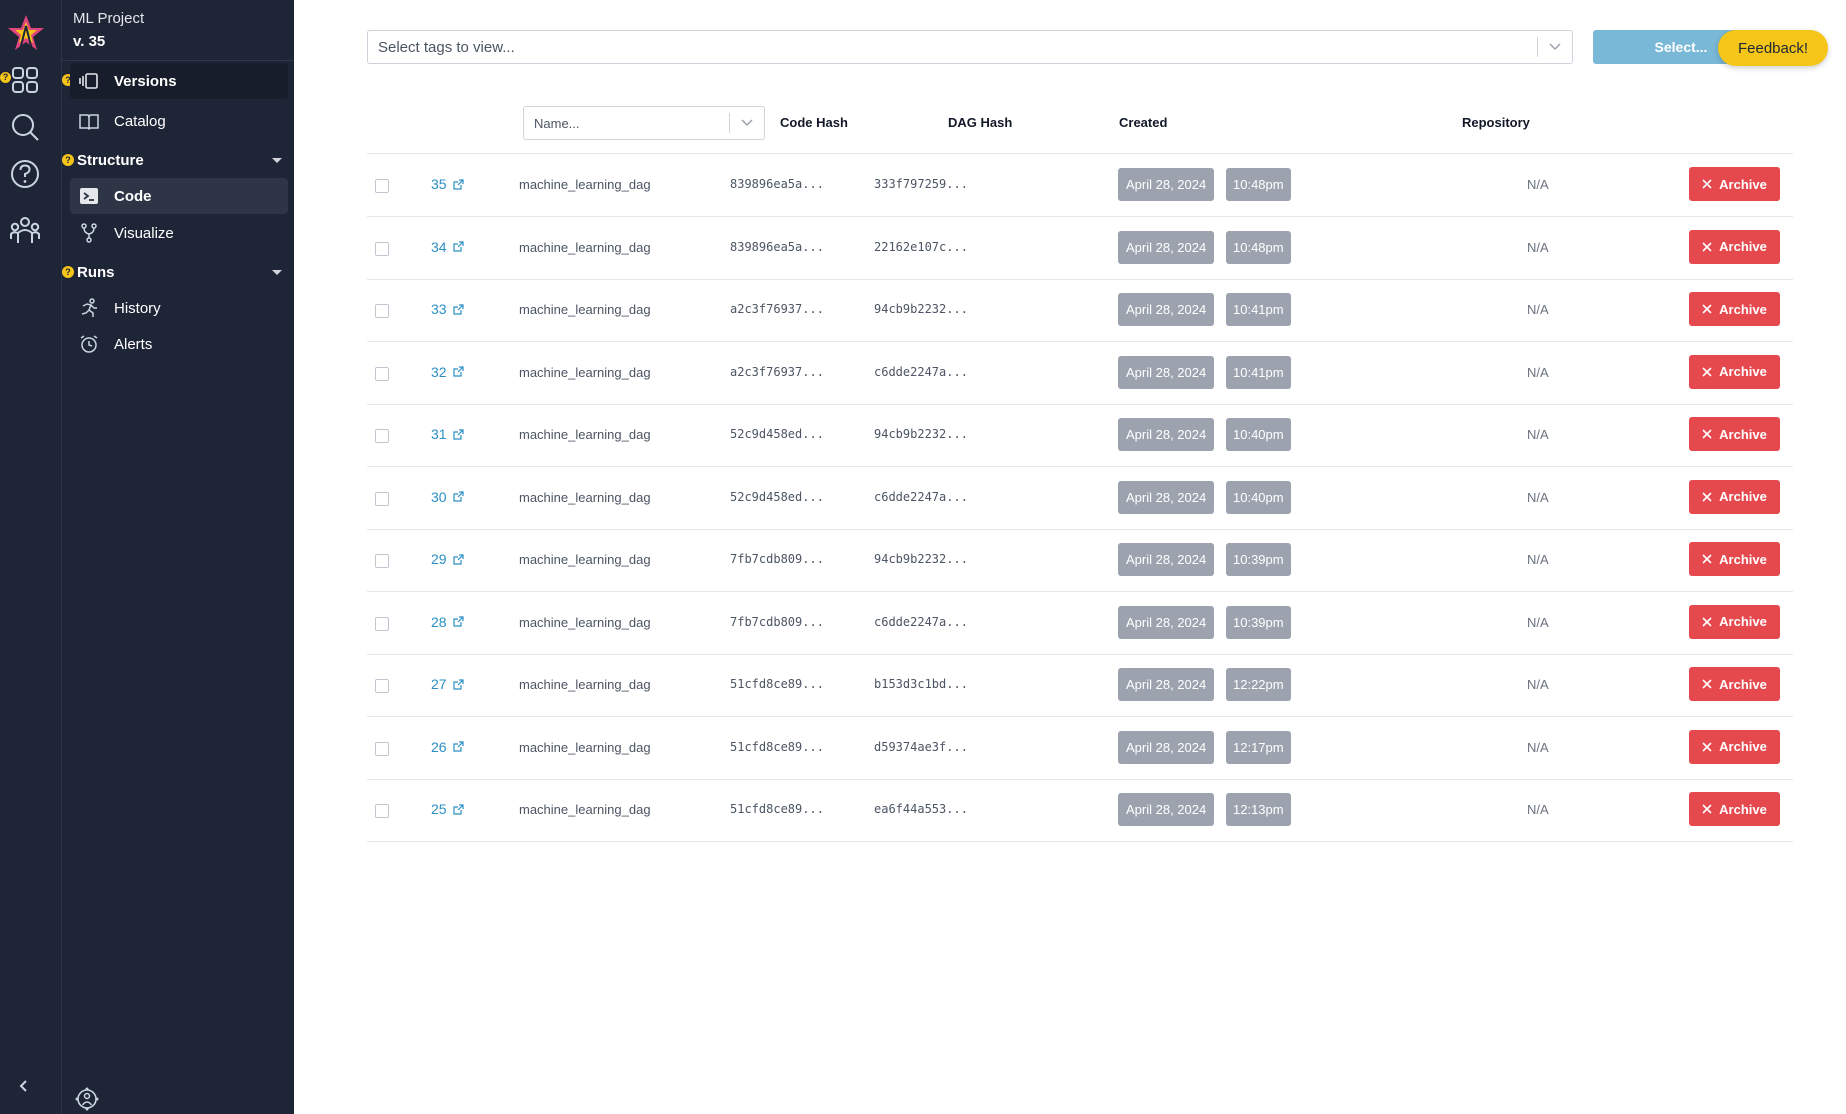  What do you see at coordinates (179, 308) in the screenshot?
I see `sidebar-item-history: History` at bounding box center [179, 308].